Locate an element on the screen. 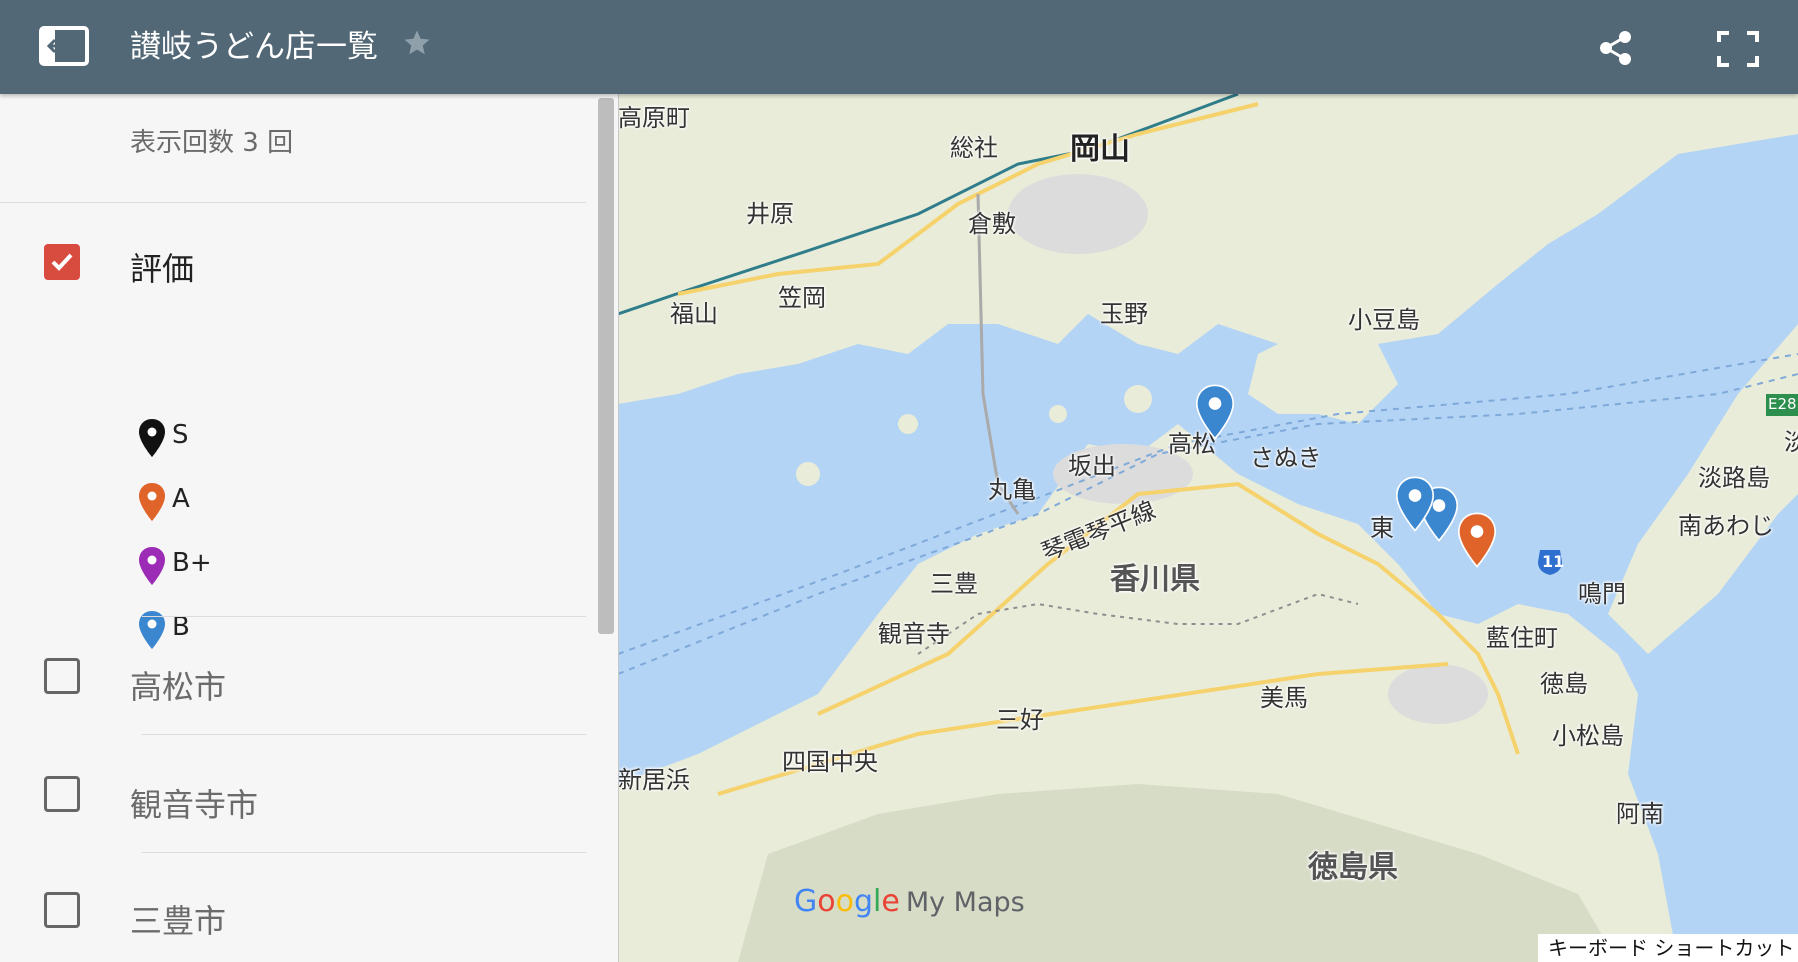  map-label: 四国中央 is located at coordinates (830, 762).